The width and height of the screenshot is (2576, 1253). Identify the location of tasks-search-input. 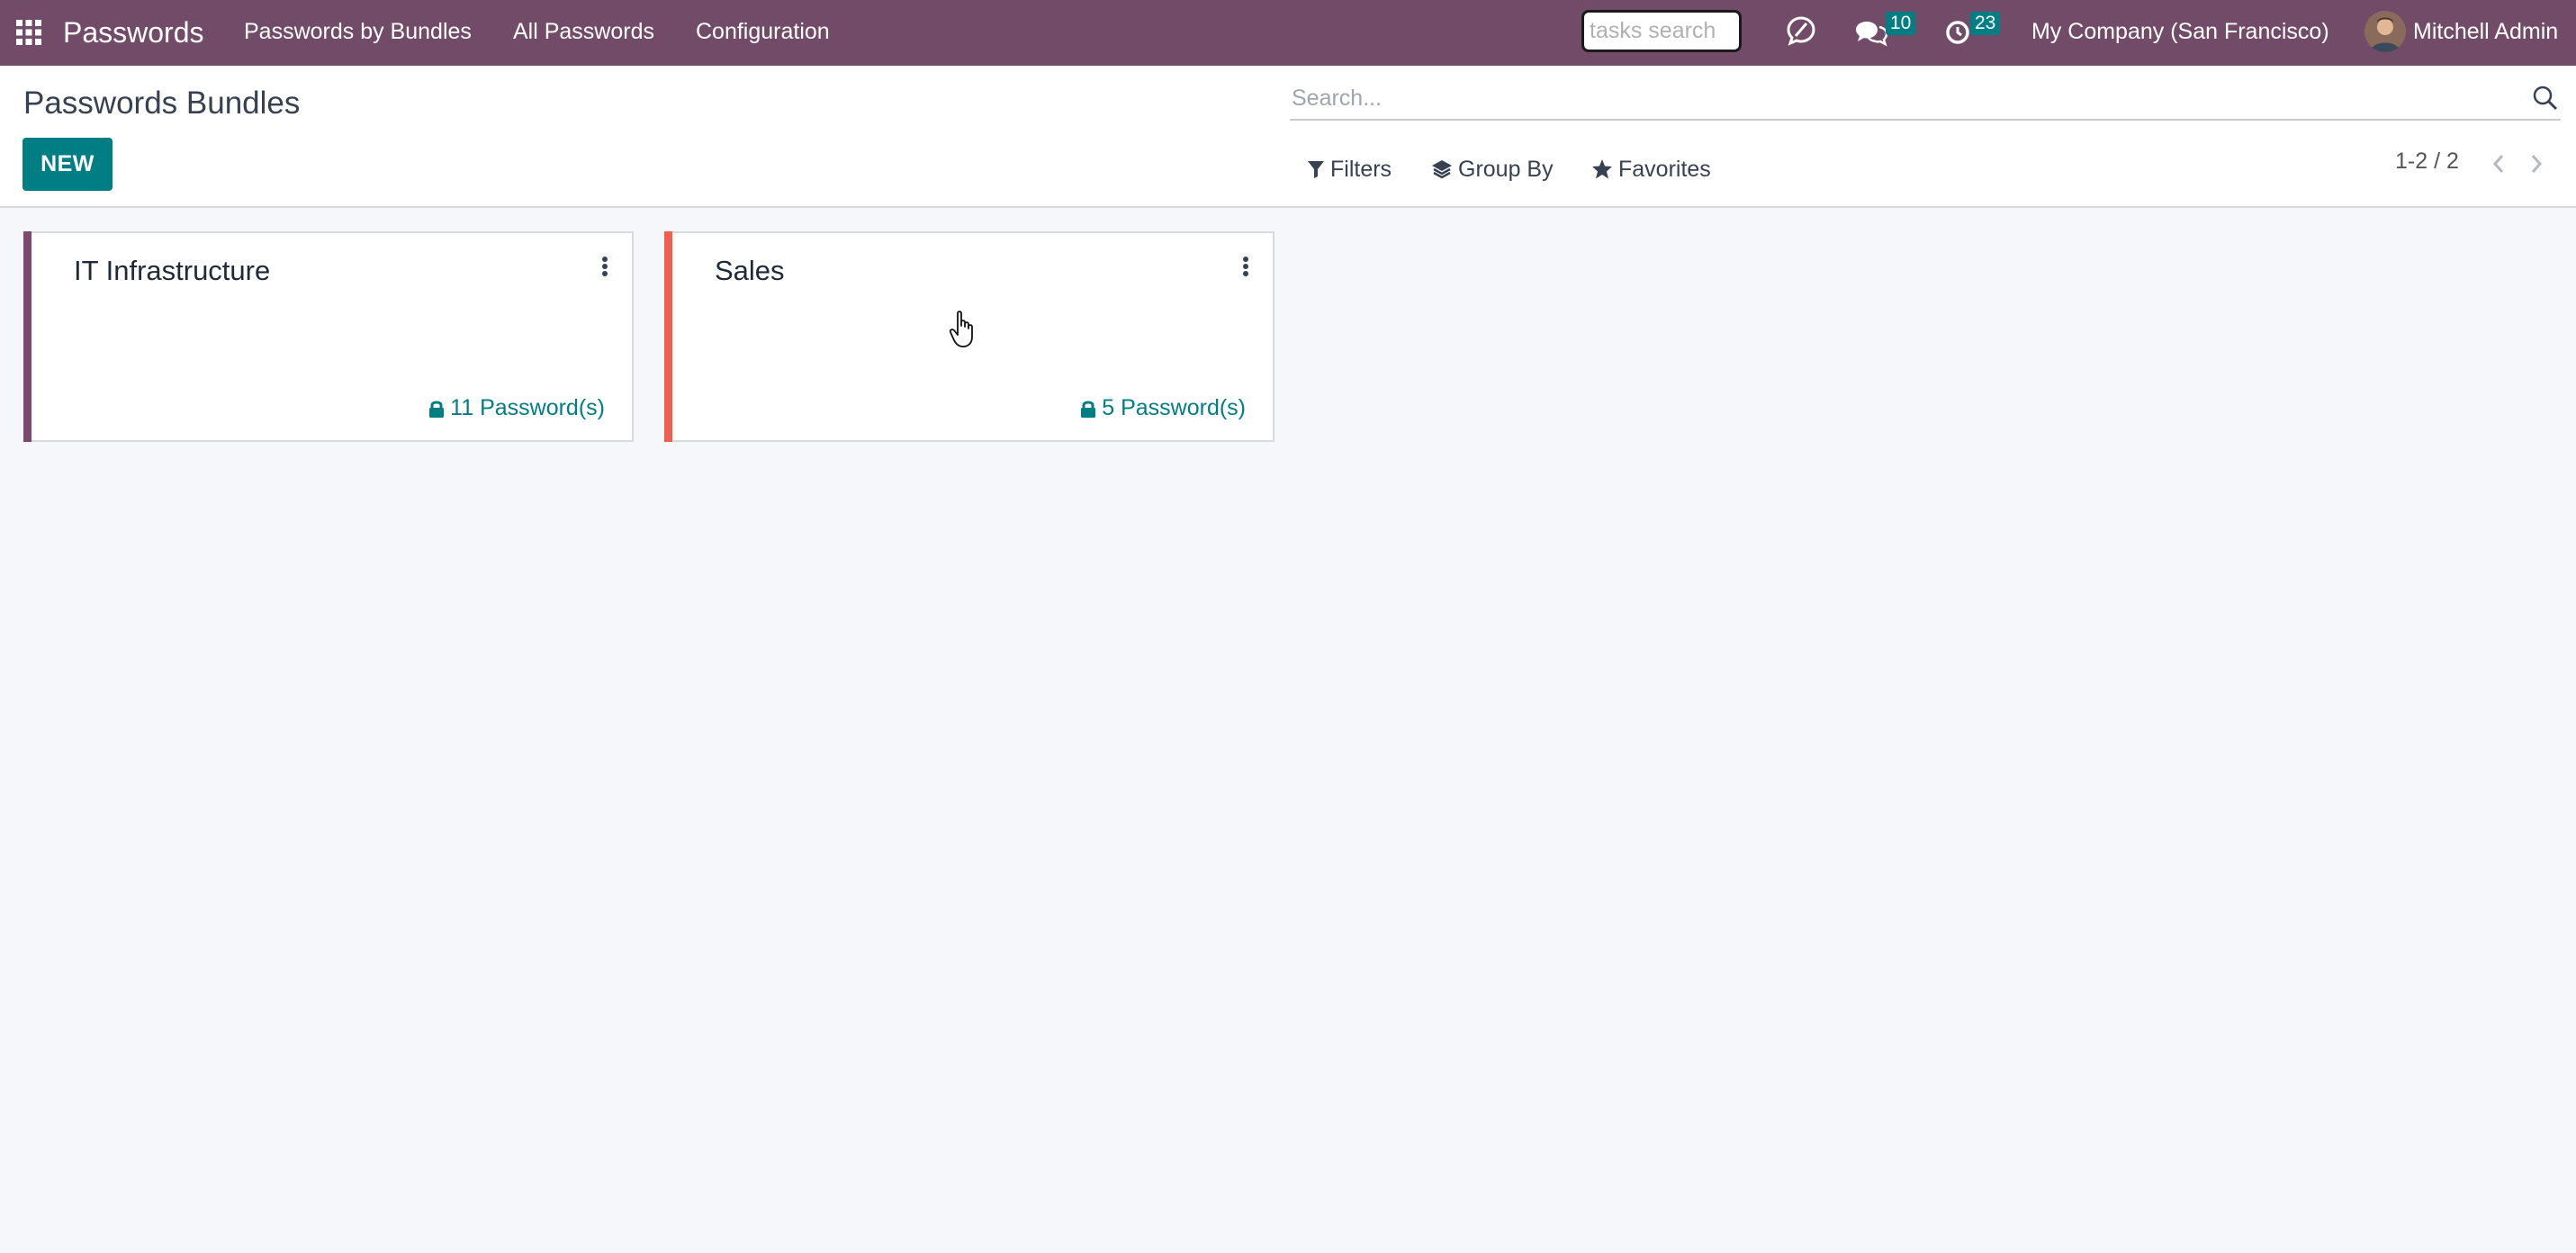
(1661, 31).